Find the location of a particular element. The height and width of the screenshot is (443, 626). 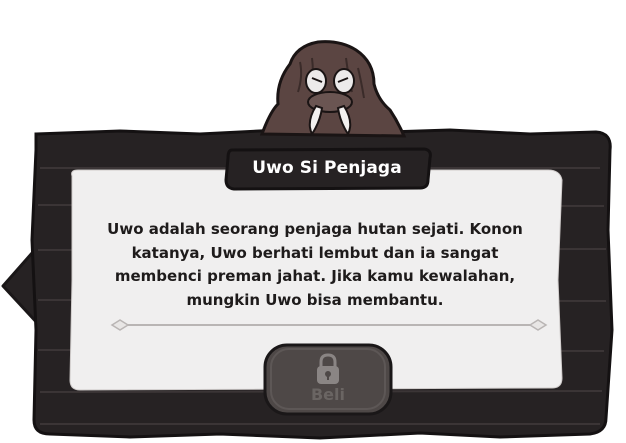

lock-icon is located at coordinates (328, 368).